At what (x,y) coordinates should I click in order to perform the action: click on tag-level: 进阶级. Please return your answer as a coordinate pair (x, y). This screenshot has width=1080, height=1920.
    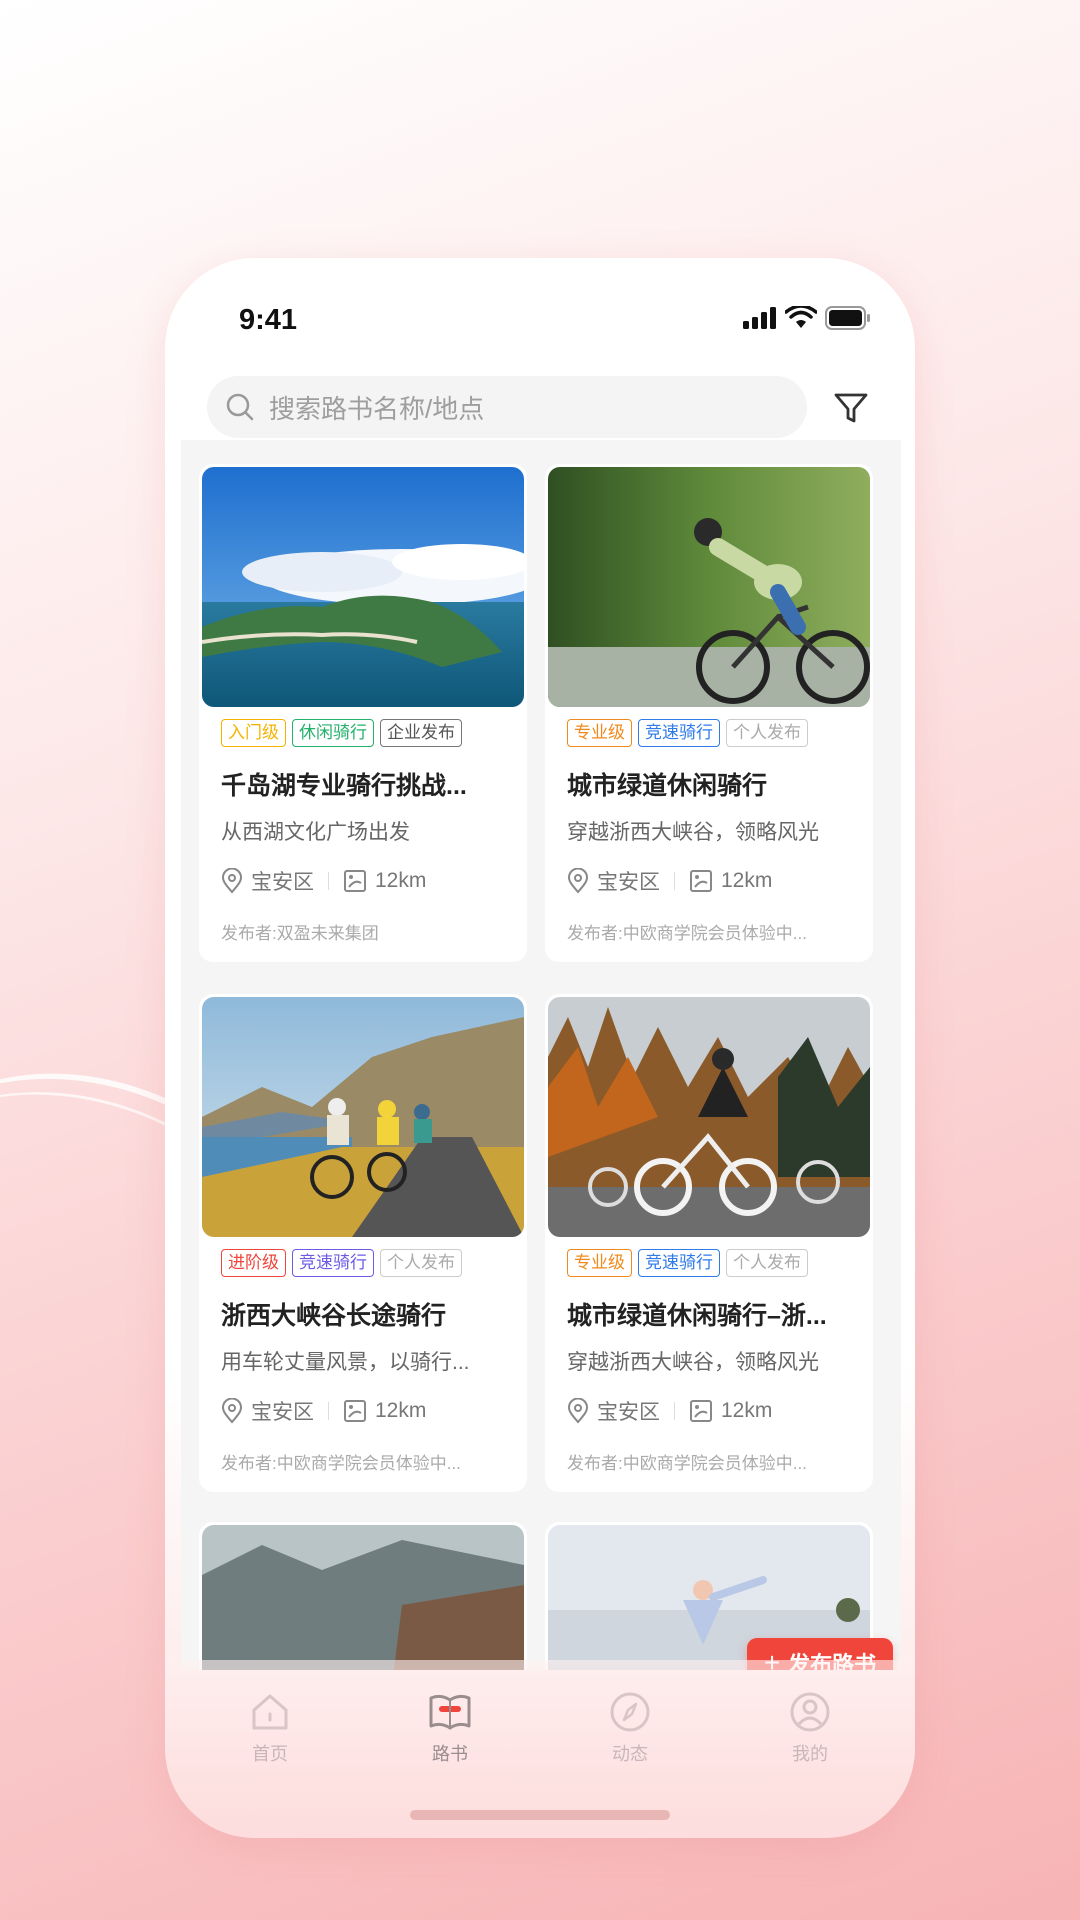
    Looking at the image, I should click on (253, 1263).